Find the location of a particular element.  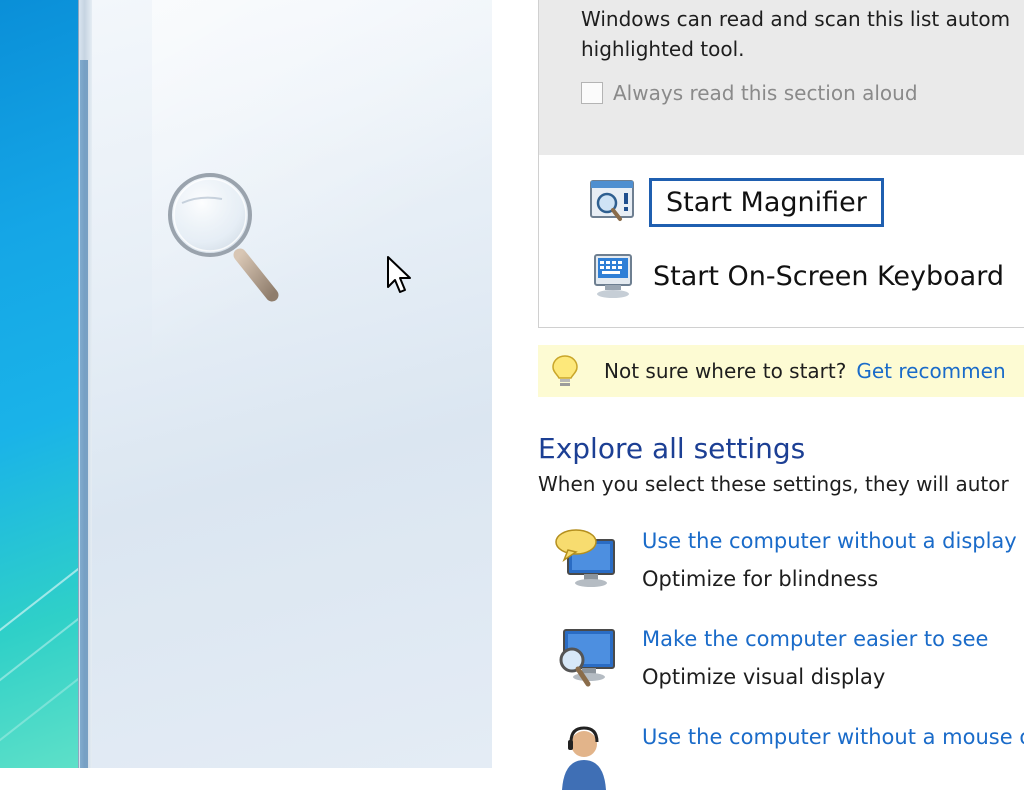

headset-person-icon is located at coordinates (584, 758).